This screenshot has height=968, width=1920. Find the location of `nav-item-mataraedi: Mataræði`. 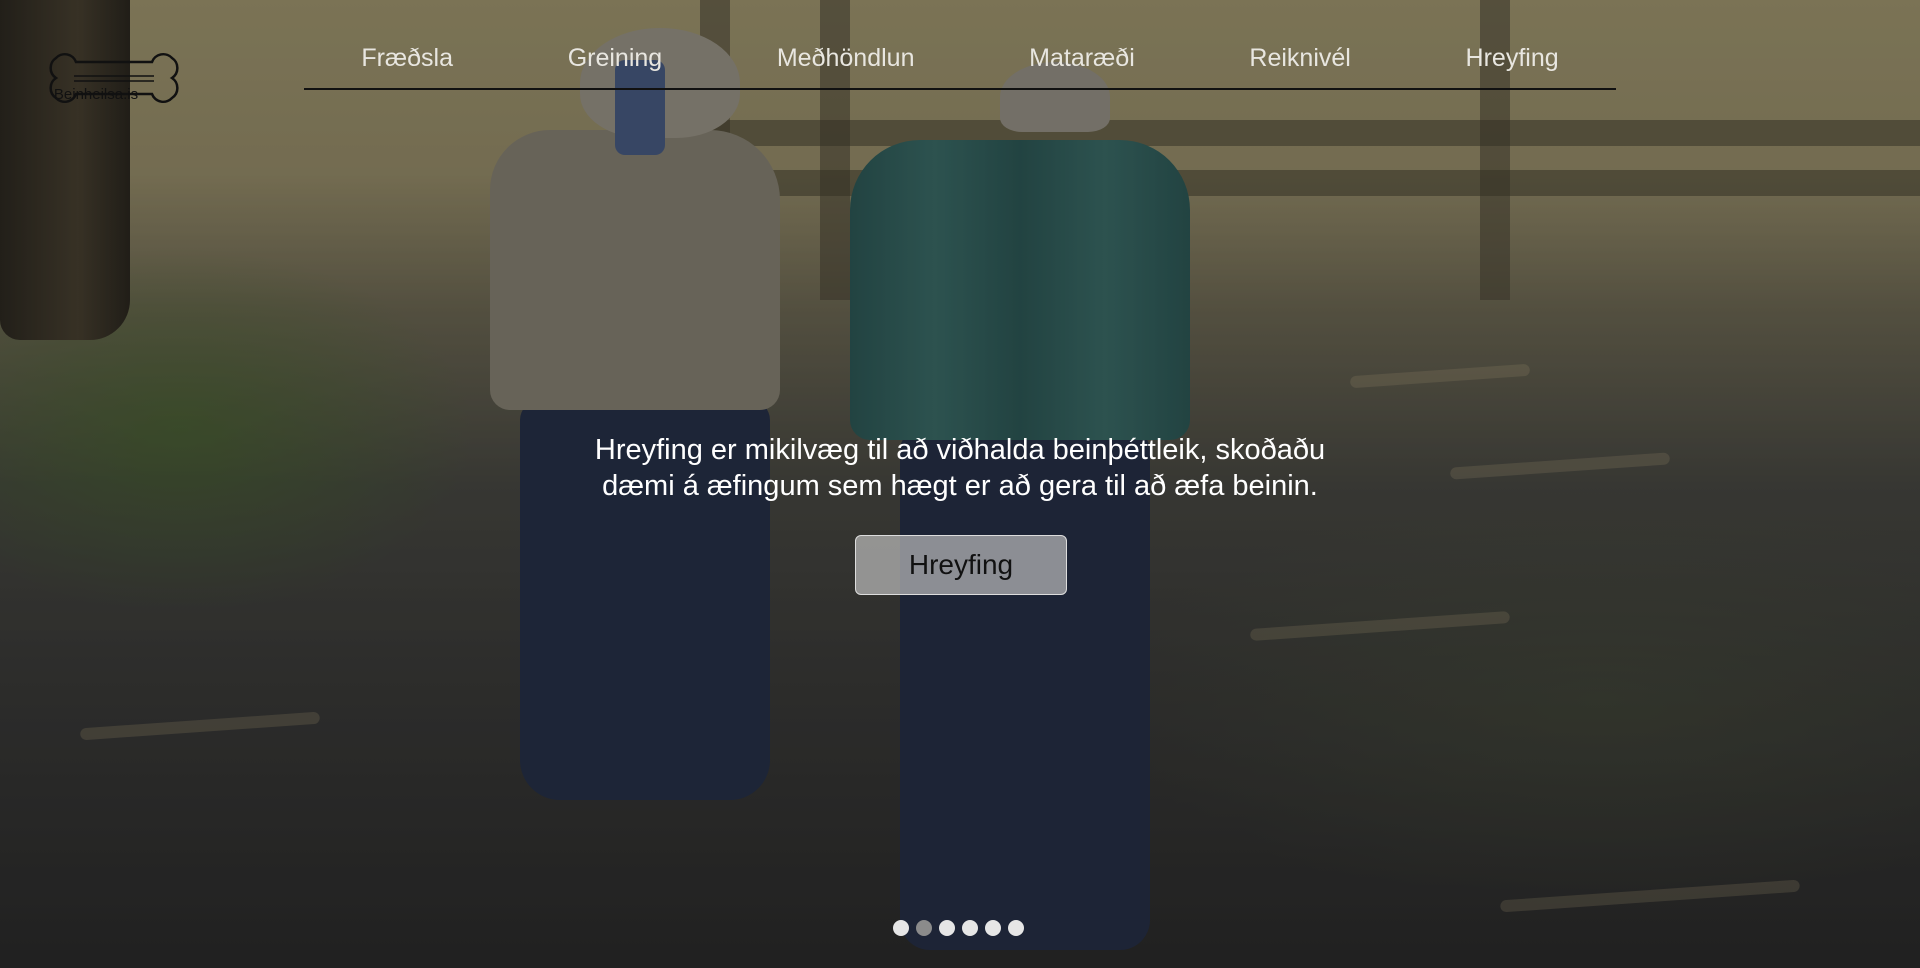

nav-item-mataraedi: Mataræði is located at coordinates (1082, 58).